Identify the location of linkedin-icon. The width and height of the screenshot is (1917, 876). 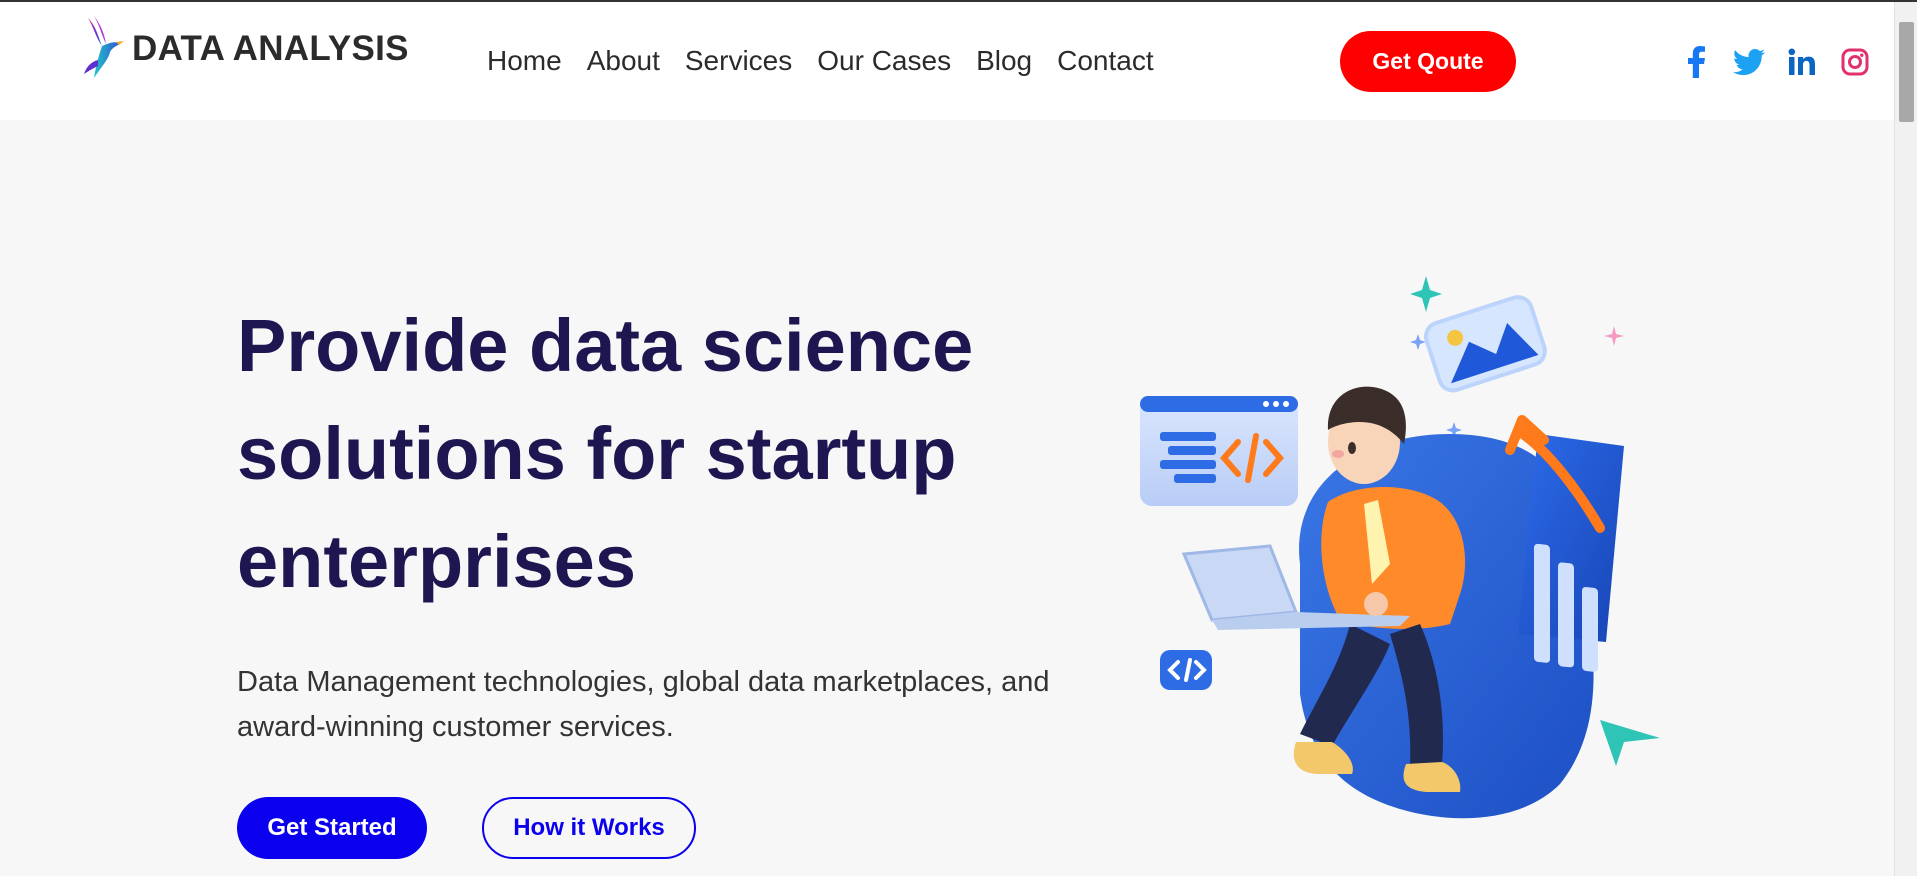
(1802, 62).